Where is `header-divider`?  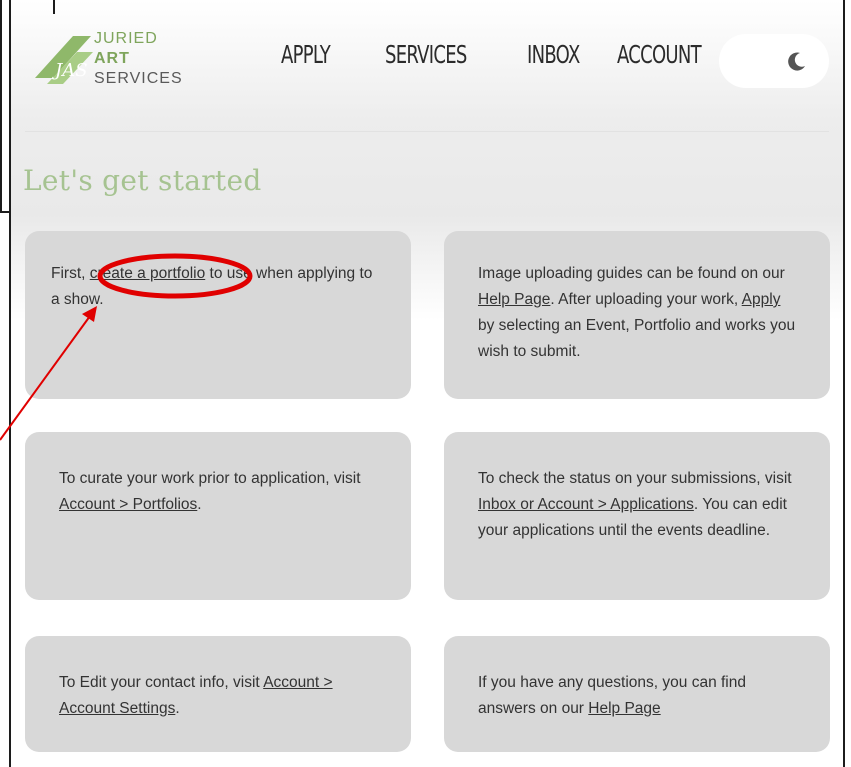
header-divider is located at coordinates (427, 131).